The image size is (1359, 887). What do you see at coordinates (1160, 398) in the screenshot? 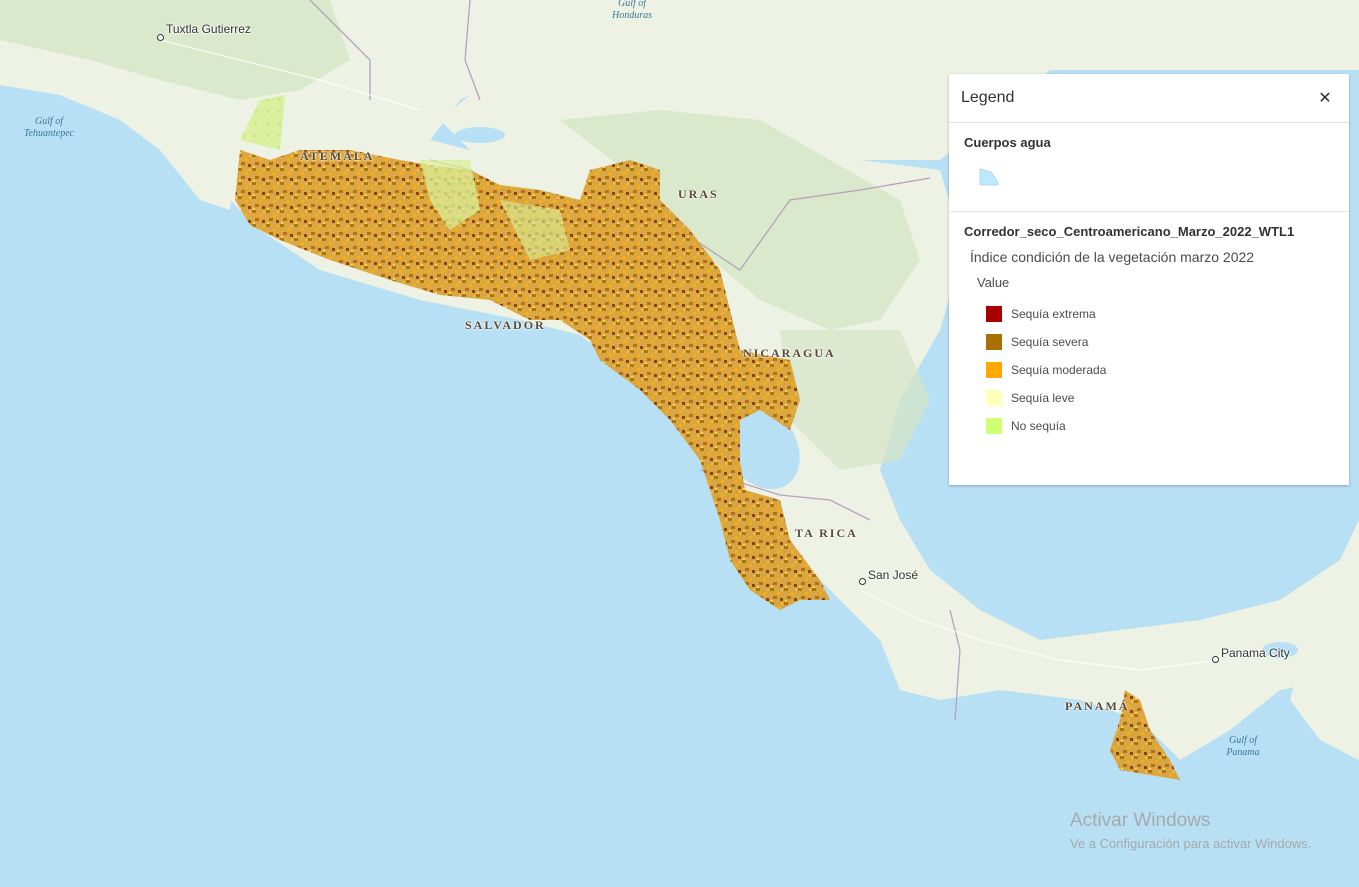
I see `legend-item-sequia-leve: Sequía leve` at bounding box center [1160, 398].